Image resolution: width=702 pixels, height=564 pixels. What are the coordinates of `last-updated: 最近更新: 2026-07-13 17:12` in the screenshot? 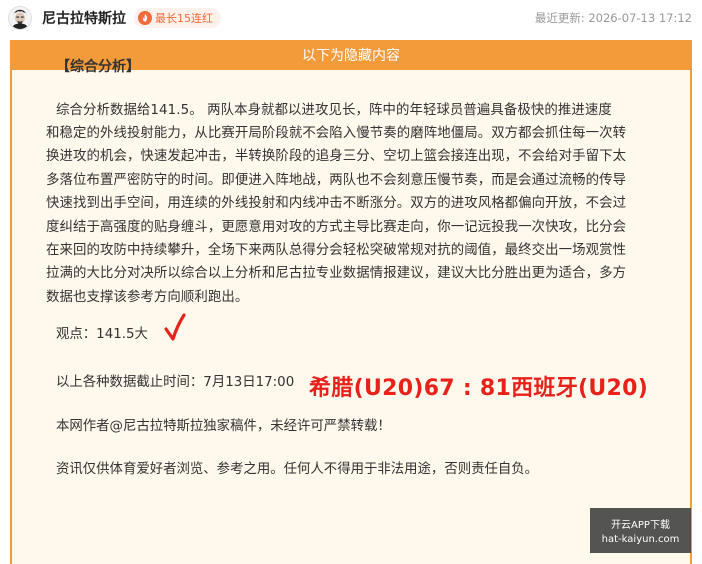 It's located at (614, 18).